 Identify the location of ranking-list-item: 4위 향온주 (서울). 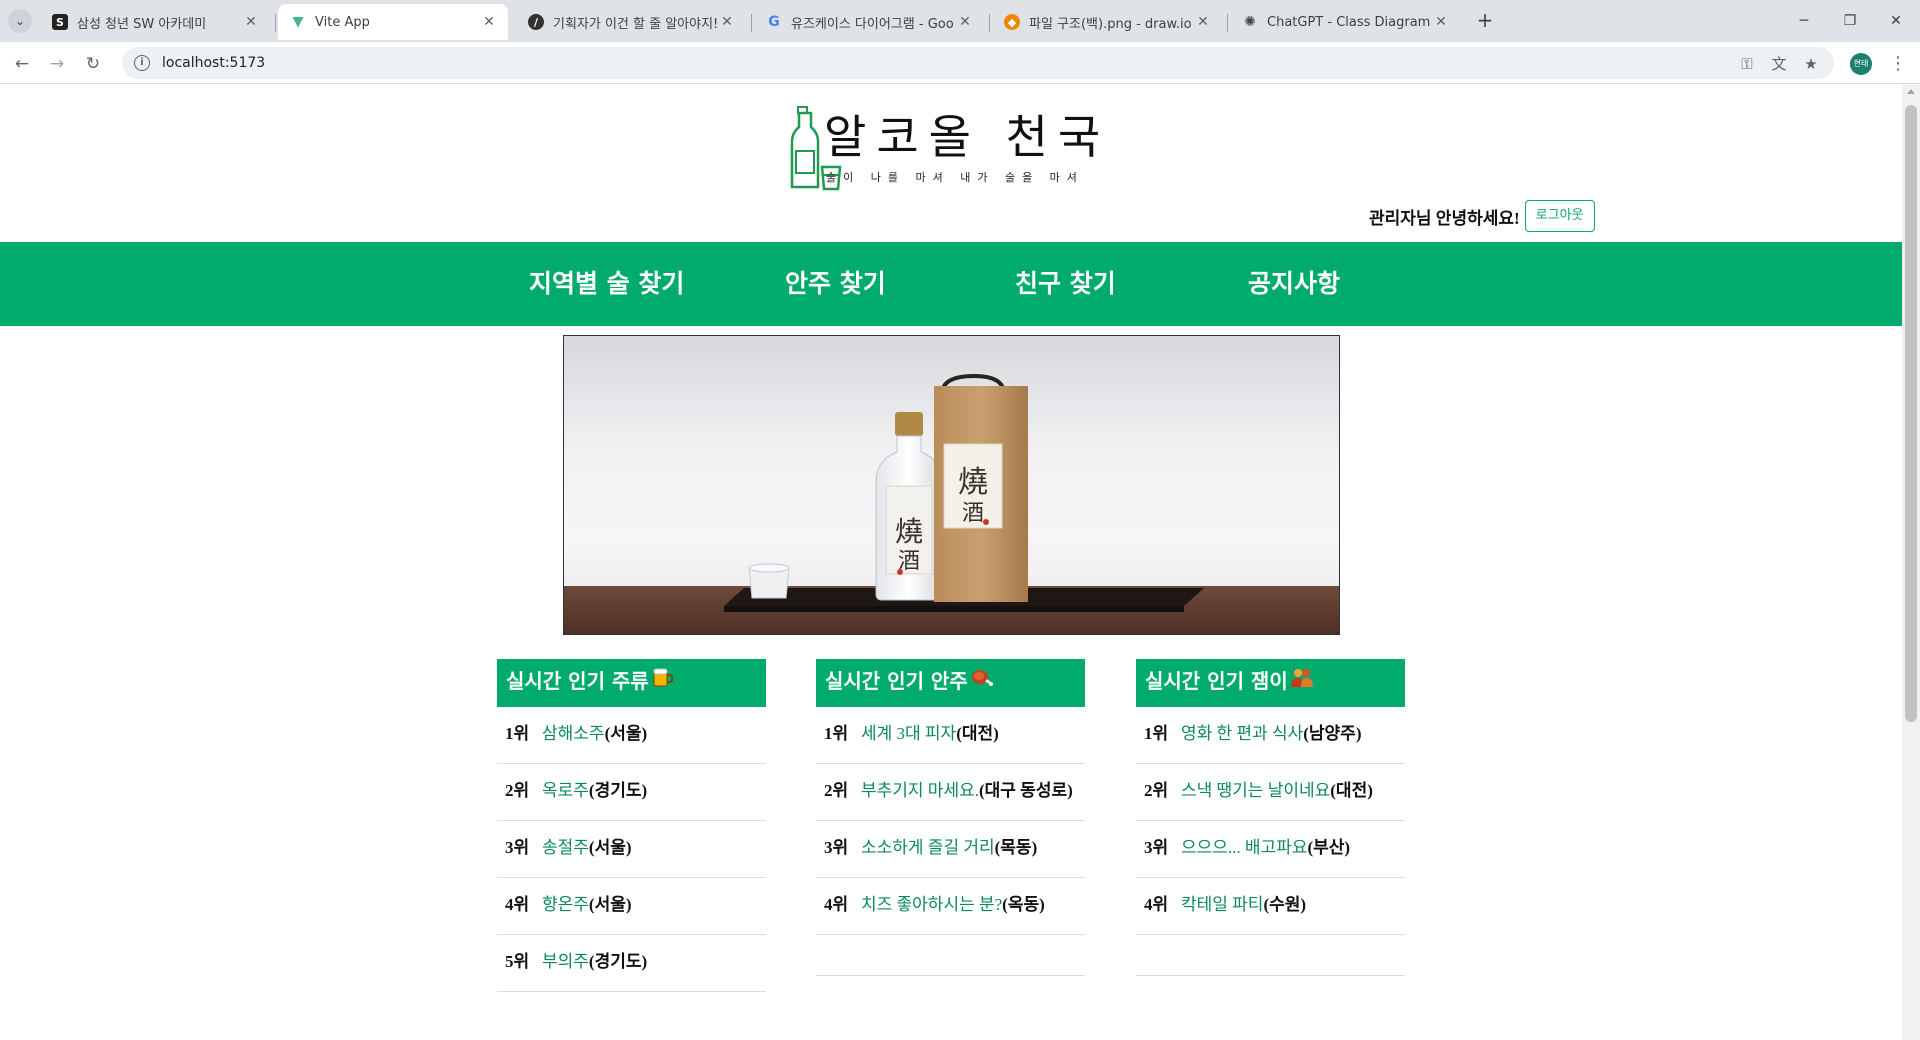
(631, 906).